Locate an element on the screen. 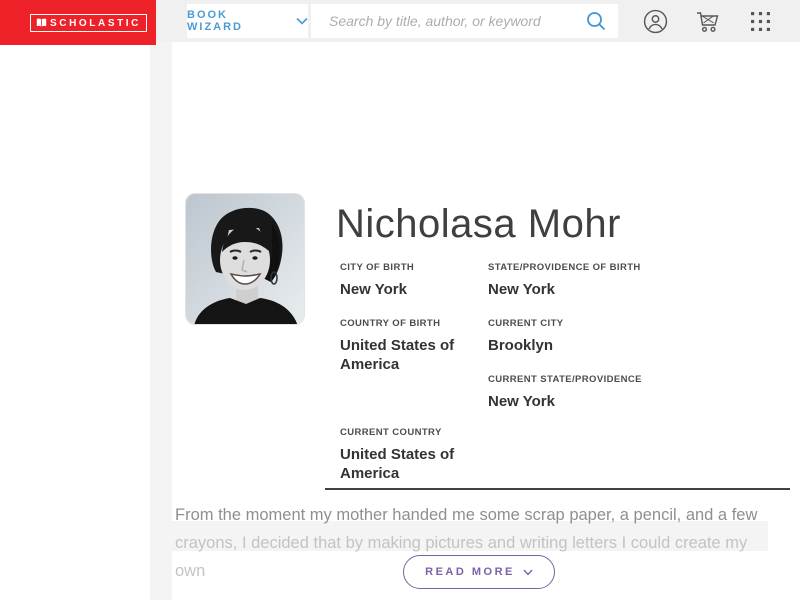 The width and height of the screenshot is (800, 600). read-more-button: READ MORE is located at coordinates (479, 572).